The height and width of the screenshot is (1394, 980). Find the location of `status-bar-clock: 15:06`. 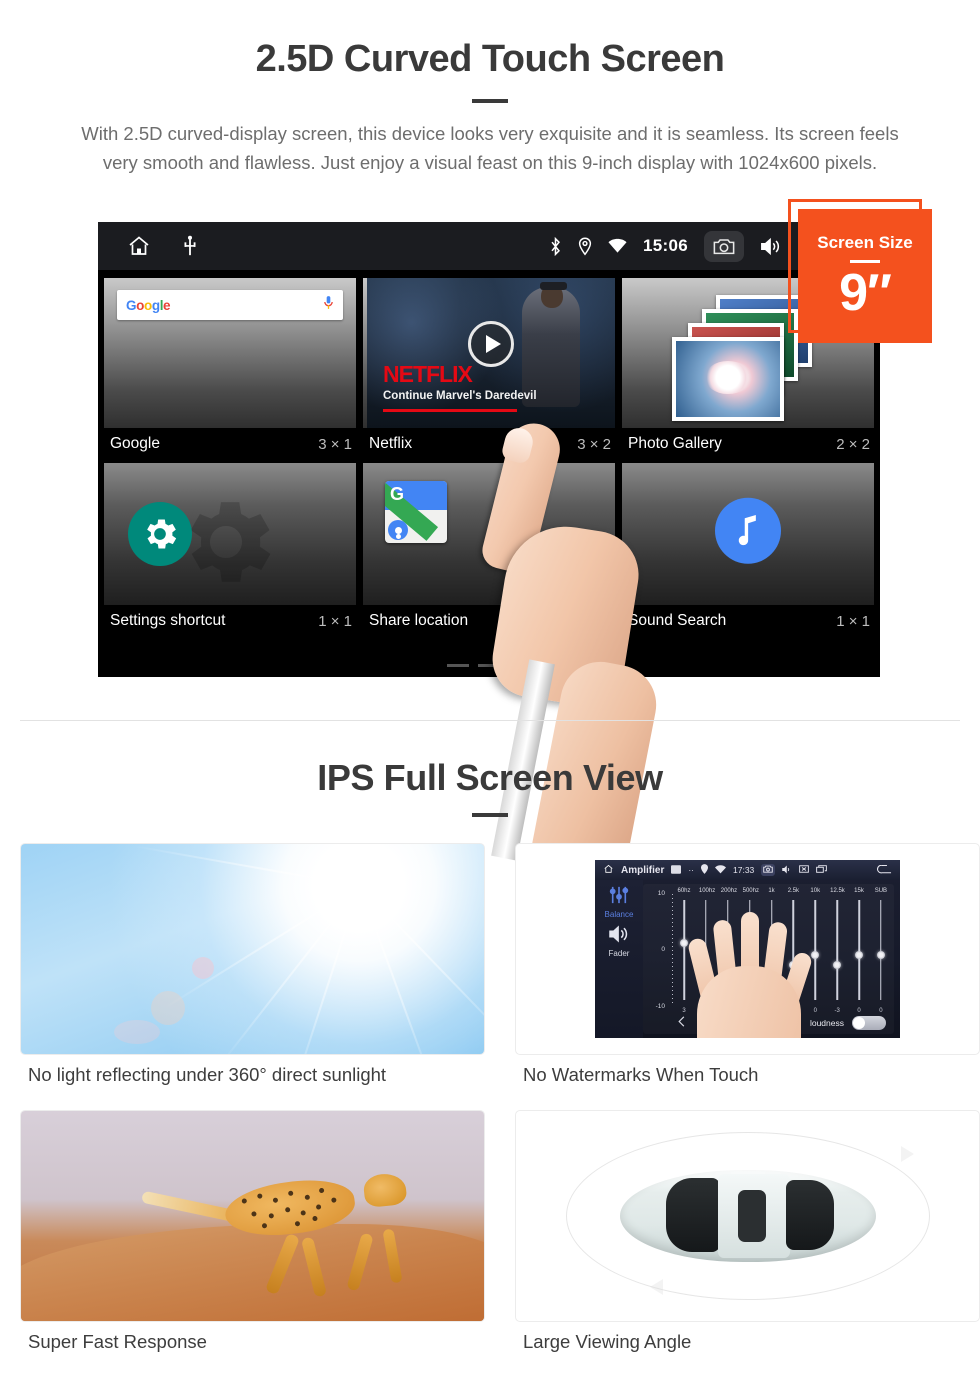

status-bar-clock: 15:06 is located at coordinates (665, 245).